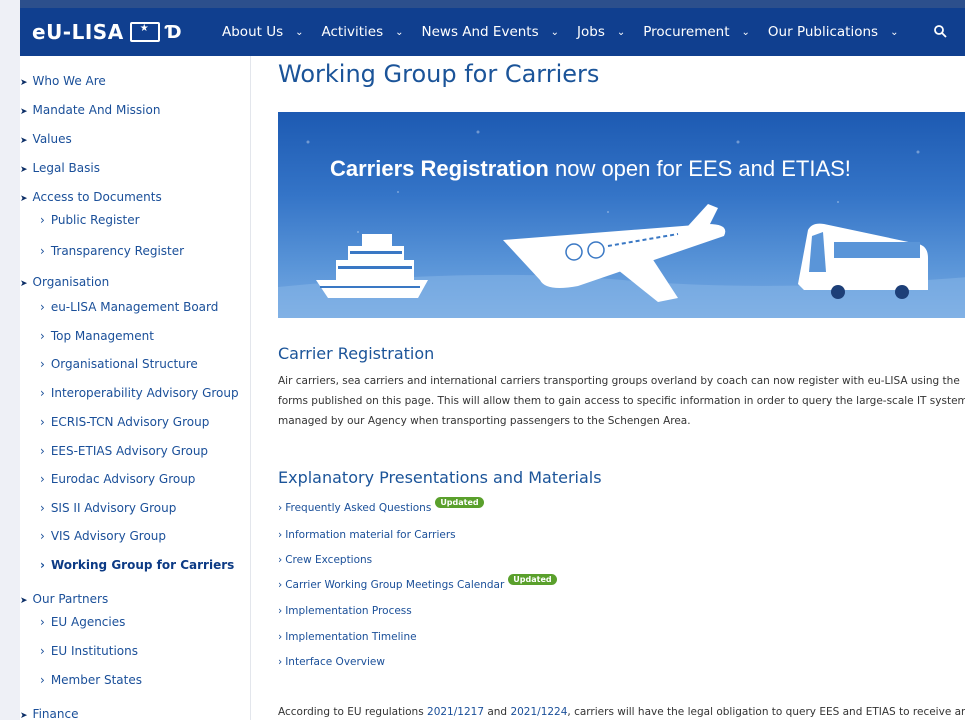  Describe the element at coordinates (89, 651) in the screenshot. I see `sidebar-item-eu-institutions: EU Institutions` at that location.